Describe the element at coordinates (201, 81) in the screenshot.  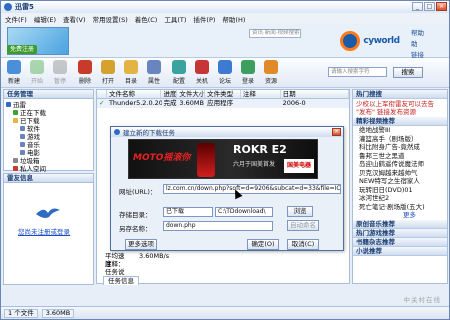
I see `toolbar-button-label: 关机` at that location.